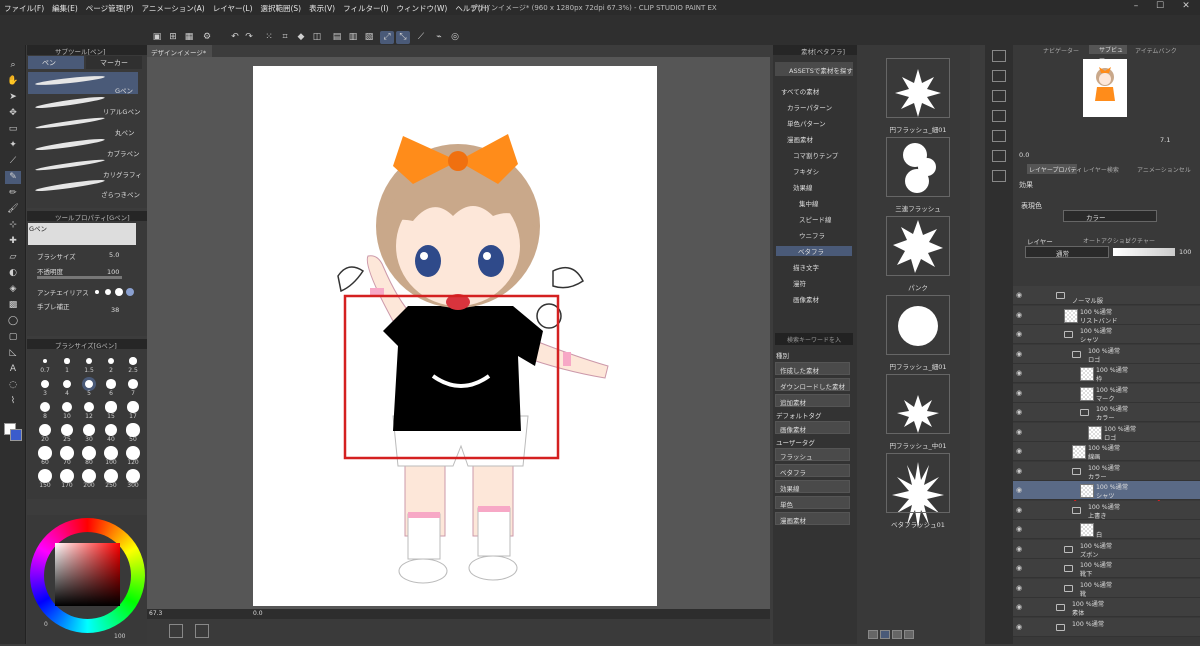  I want to click on deselect-icon: ⁙, so click(269, 37).